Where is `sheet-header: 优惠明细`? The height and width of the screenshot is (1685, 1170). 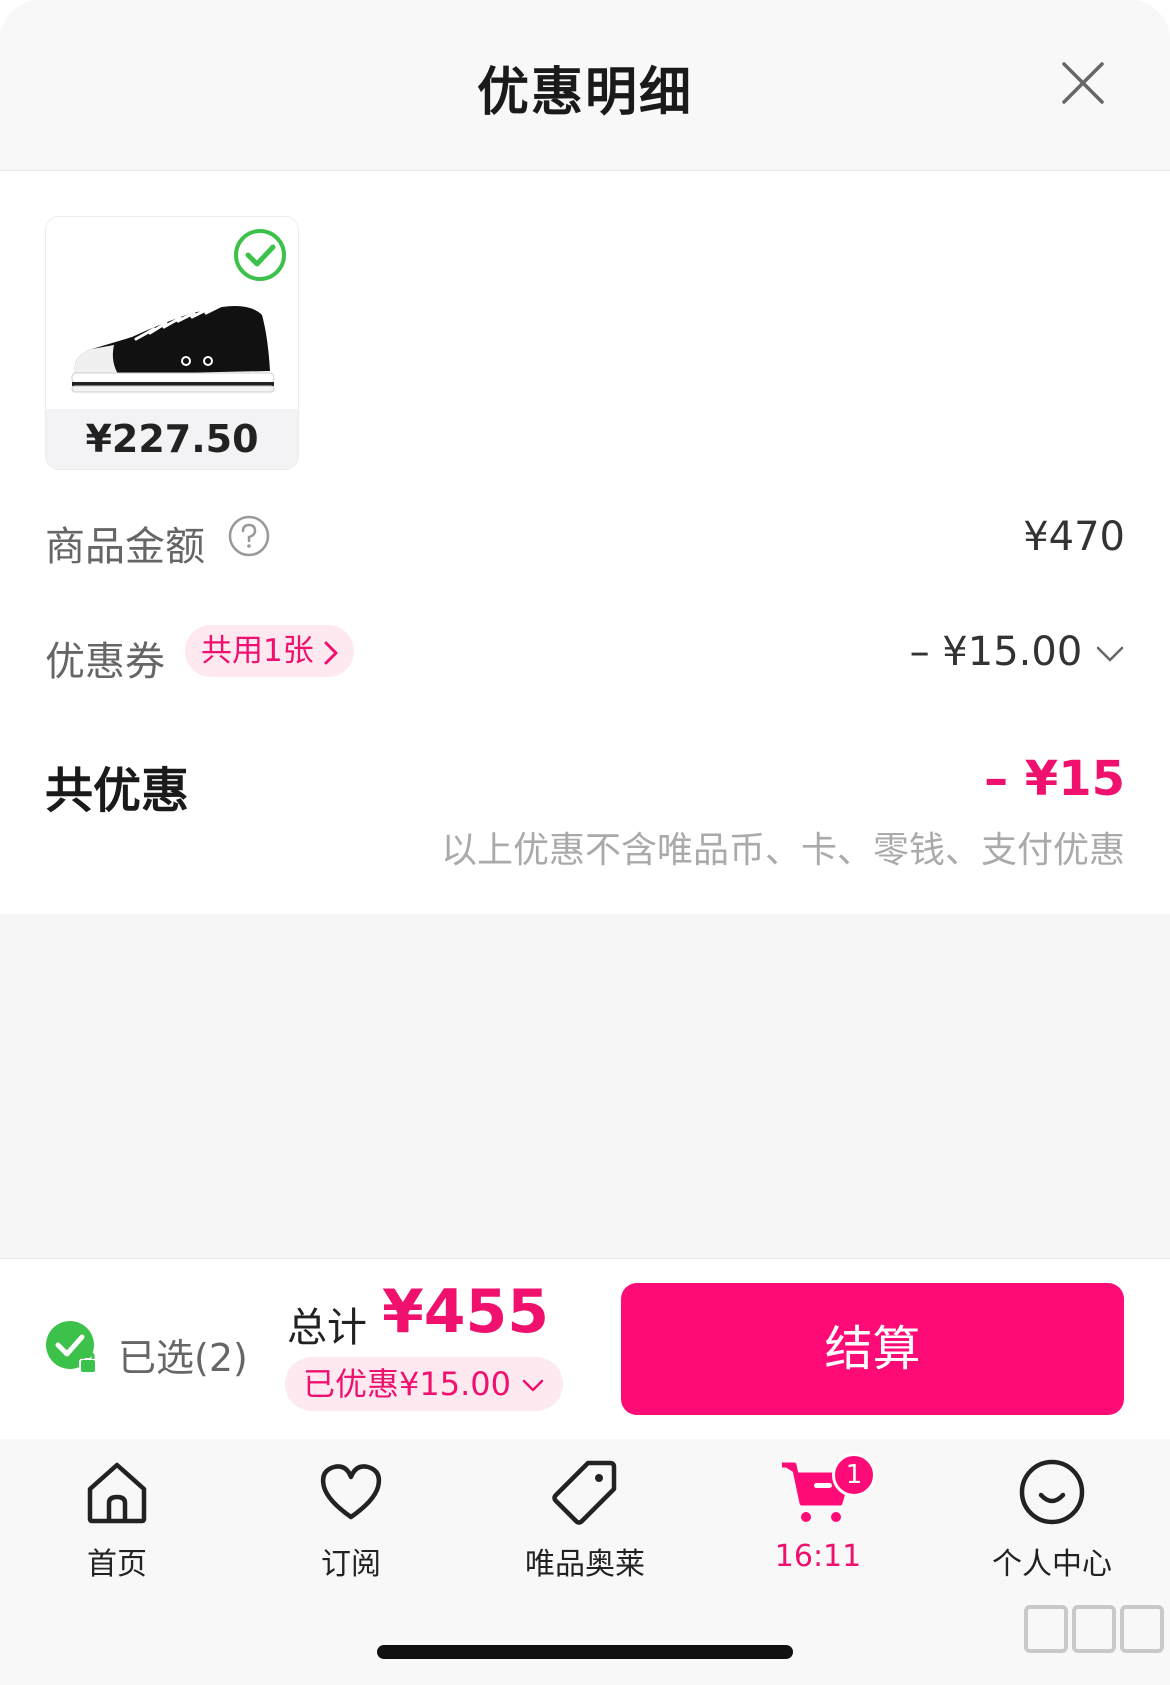
sheet-header: 优惠明细 is located at coordinates (585, 85).